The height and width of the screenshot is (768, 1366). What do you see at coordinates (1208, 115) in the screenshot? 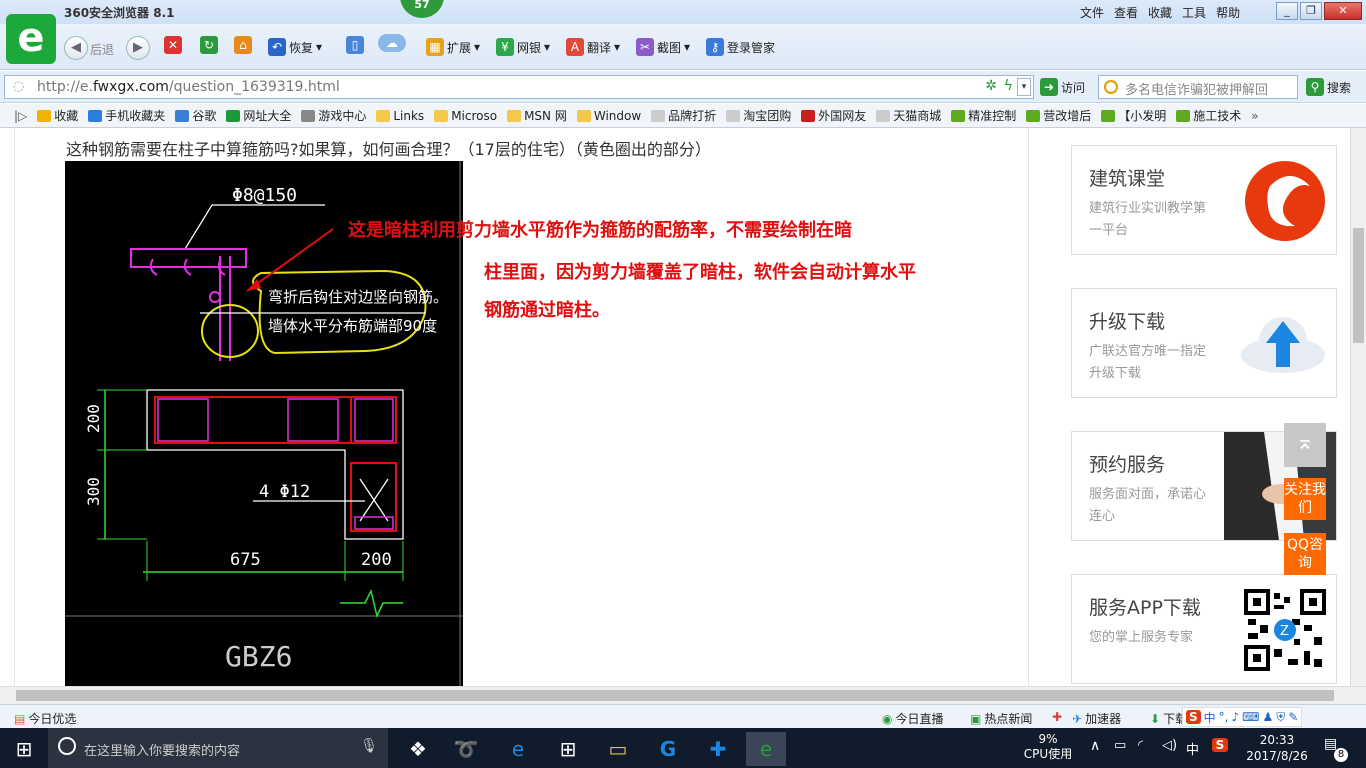
I see `bookmark-item: 施工技术` at bounding box center [1208, 115].